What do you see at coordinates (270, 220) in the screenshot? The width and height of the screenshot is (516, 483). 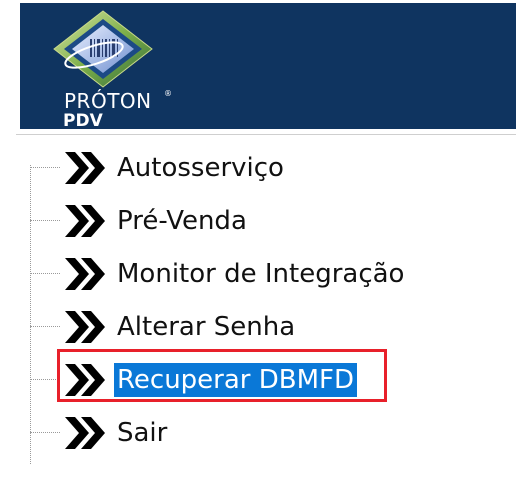 I see `menu-item-pre-venda: Pré-Venda` at bounding box center [270, 220].